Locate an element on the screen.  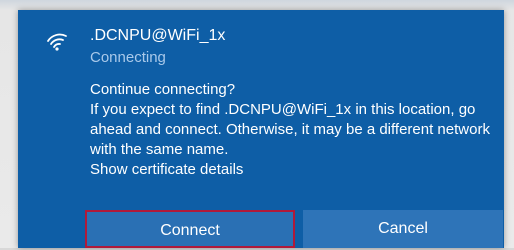
cancel-button: Cancel is located at coordinates (403, 229).